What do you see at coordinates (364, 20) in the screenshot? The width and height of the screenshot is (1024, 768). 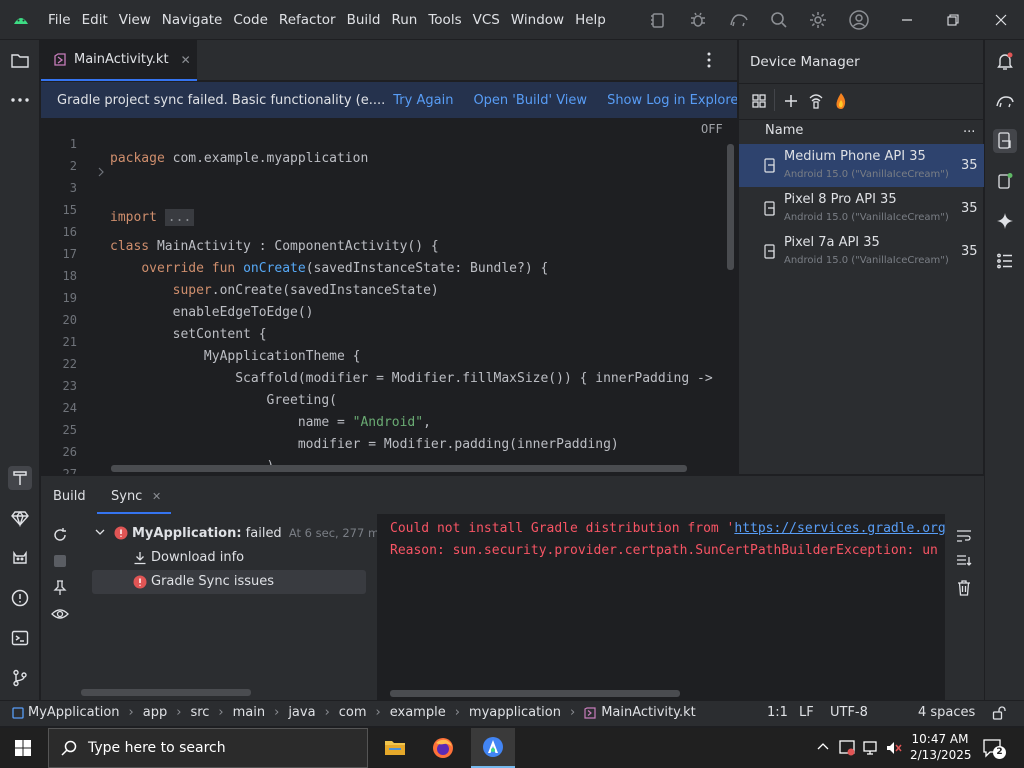 I see `menu-build: Build` at bounding box center [364, 20].